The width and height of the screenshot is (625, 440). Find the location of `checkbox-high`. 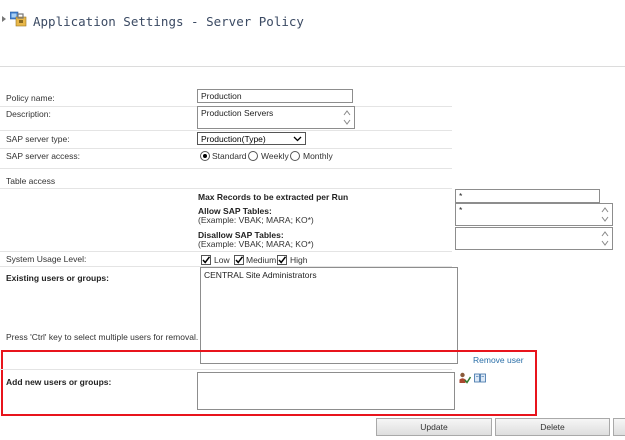

checkbox-high is located at coordinates (282, 260).